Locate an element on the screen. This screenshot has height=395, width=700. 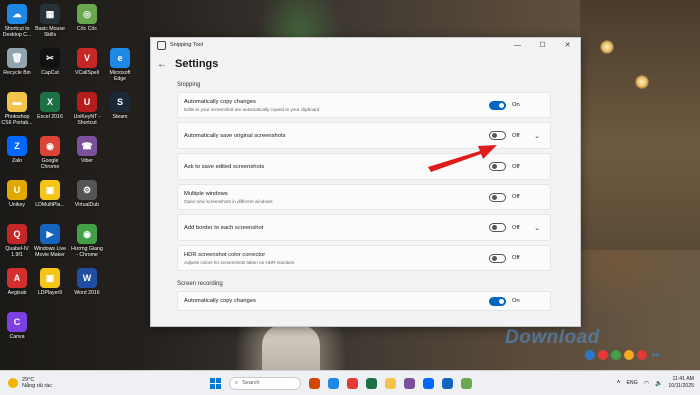
start-button is located at coordinates (215, 383).